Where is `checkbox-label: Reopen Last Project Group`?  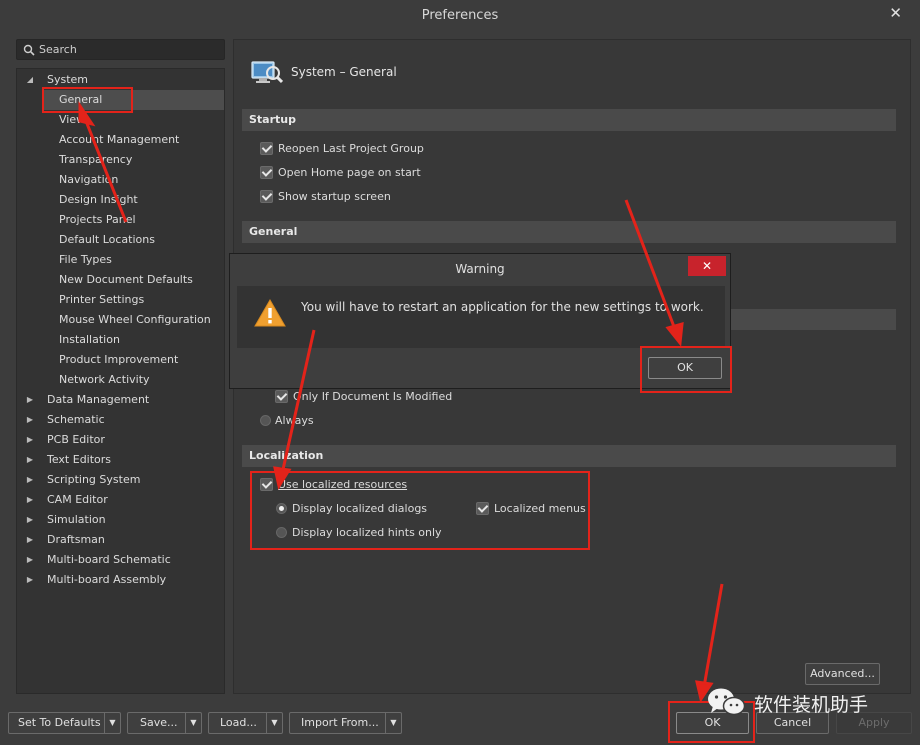
checkbox-label: Reopen Last Project Group is located at coordinates (351, 148).